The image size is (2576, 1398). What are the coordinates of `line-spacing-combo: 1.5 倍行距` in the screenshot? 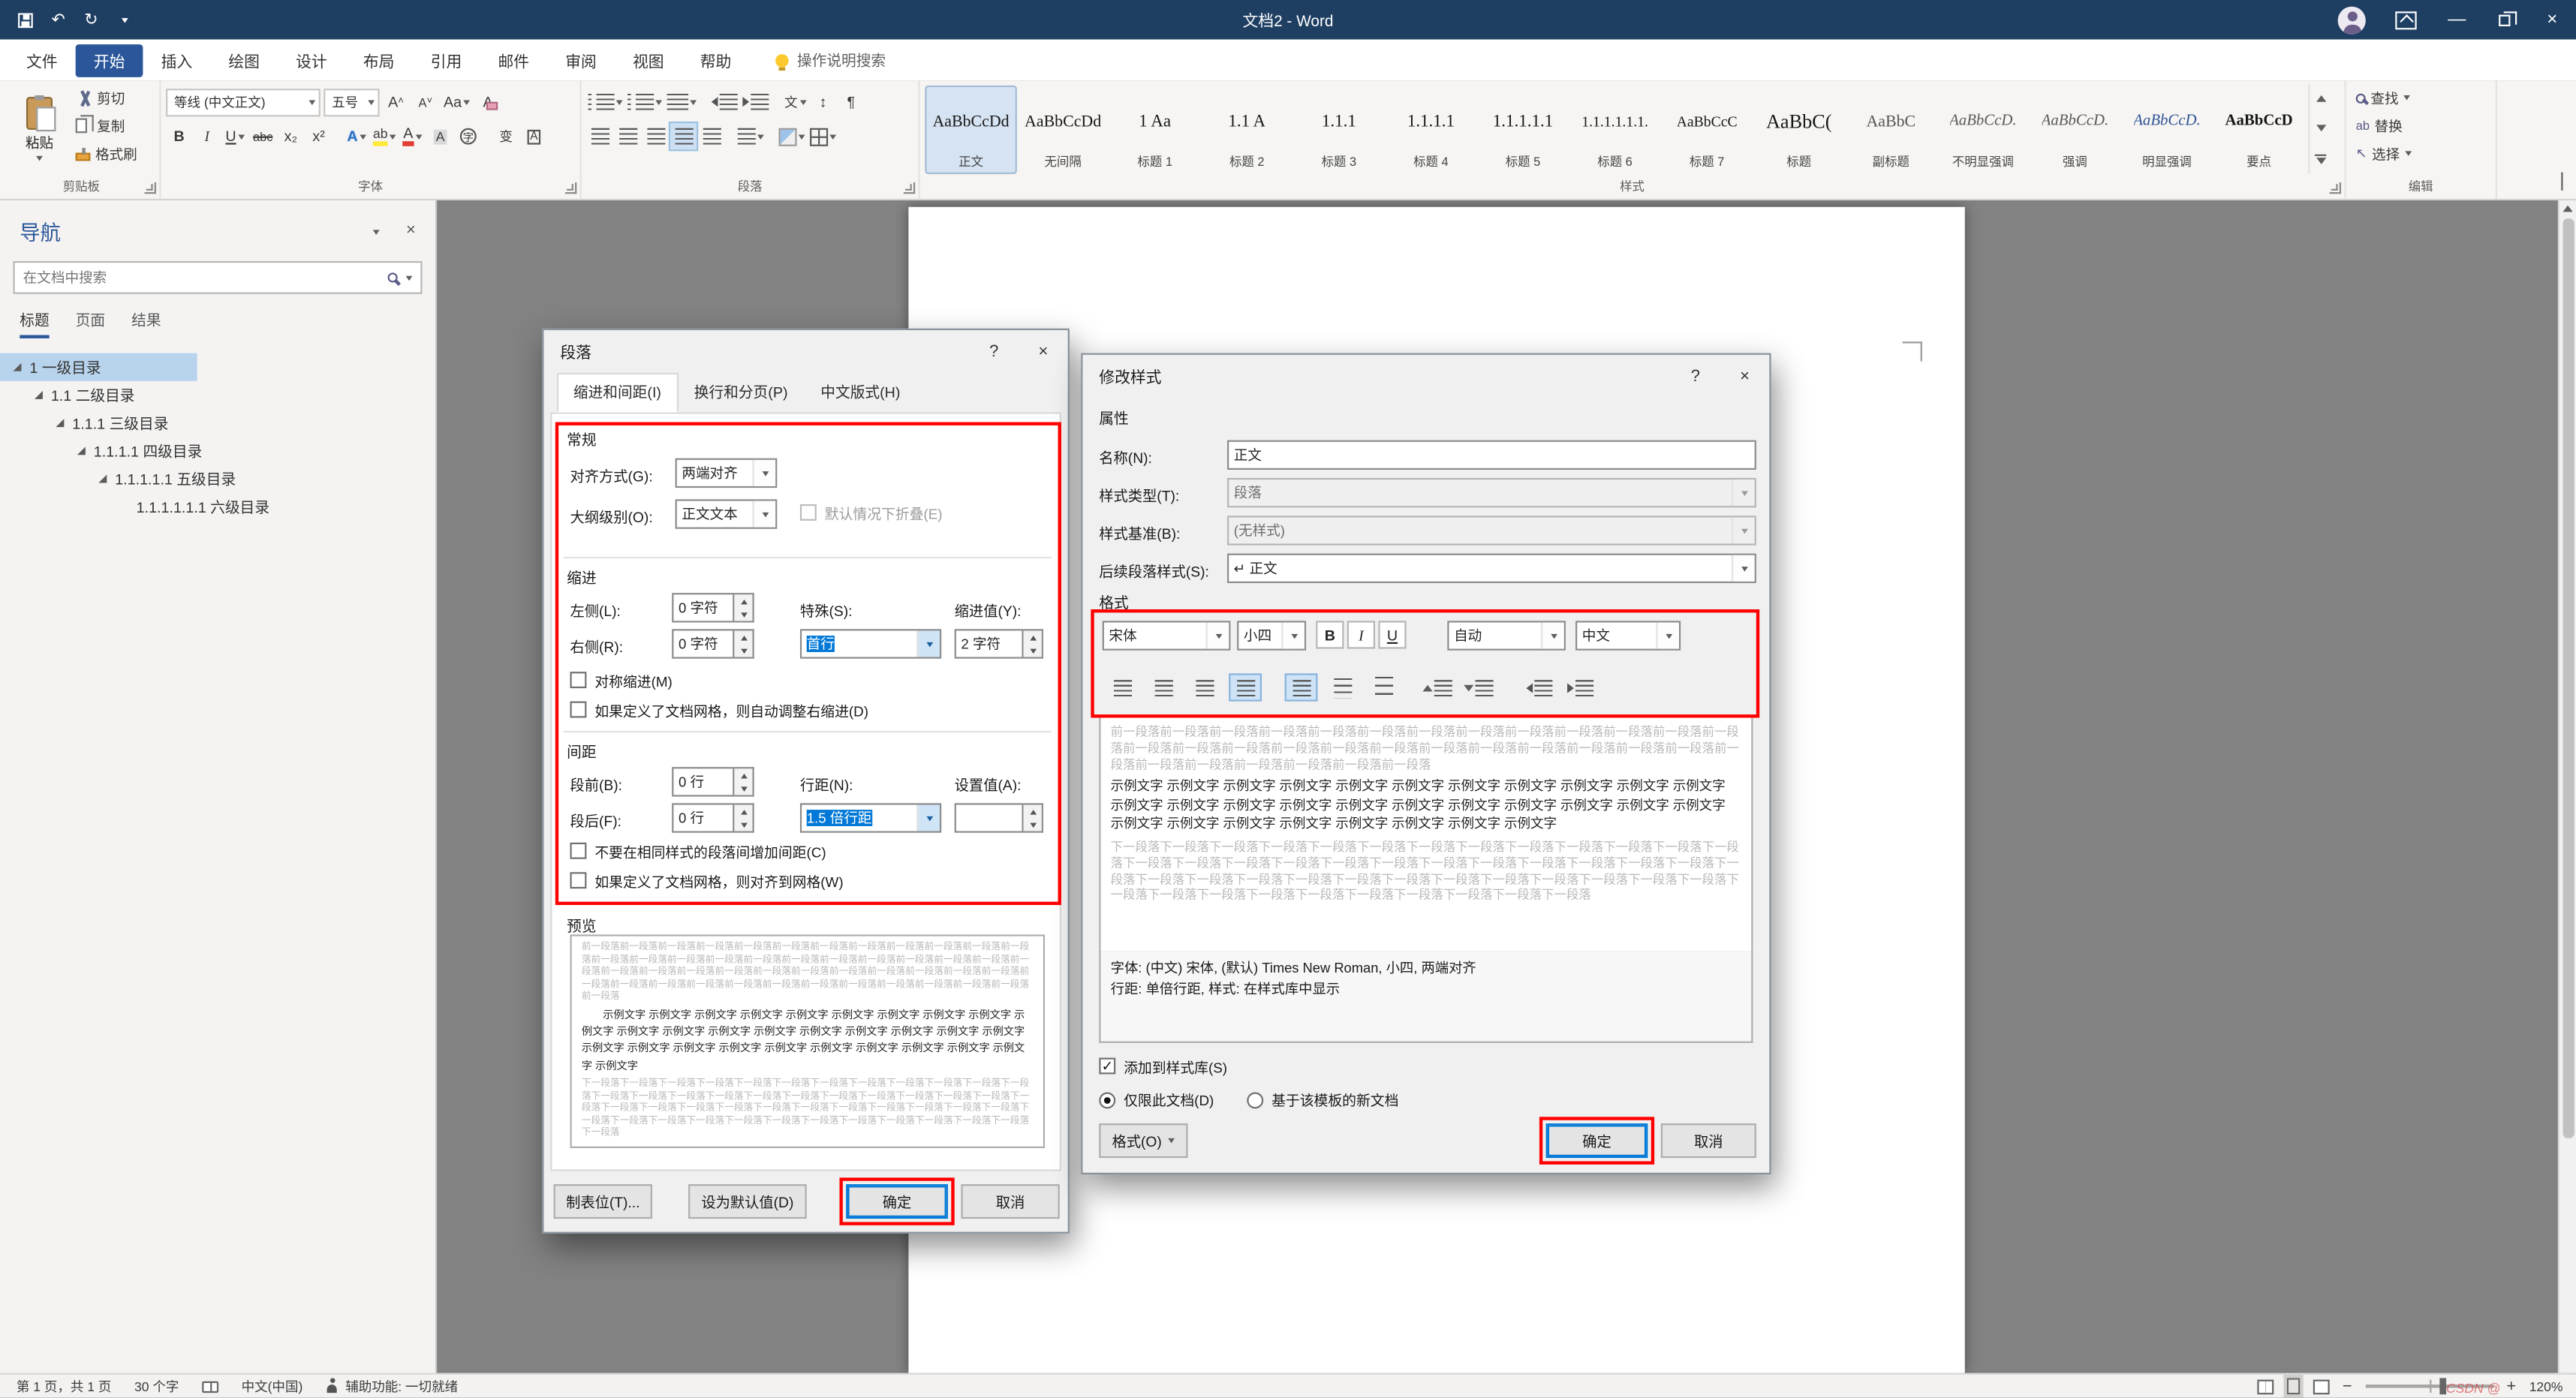 It's located at (870, 818).